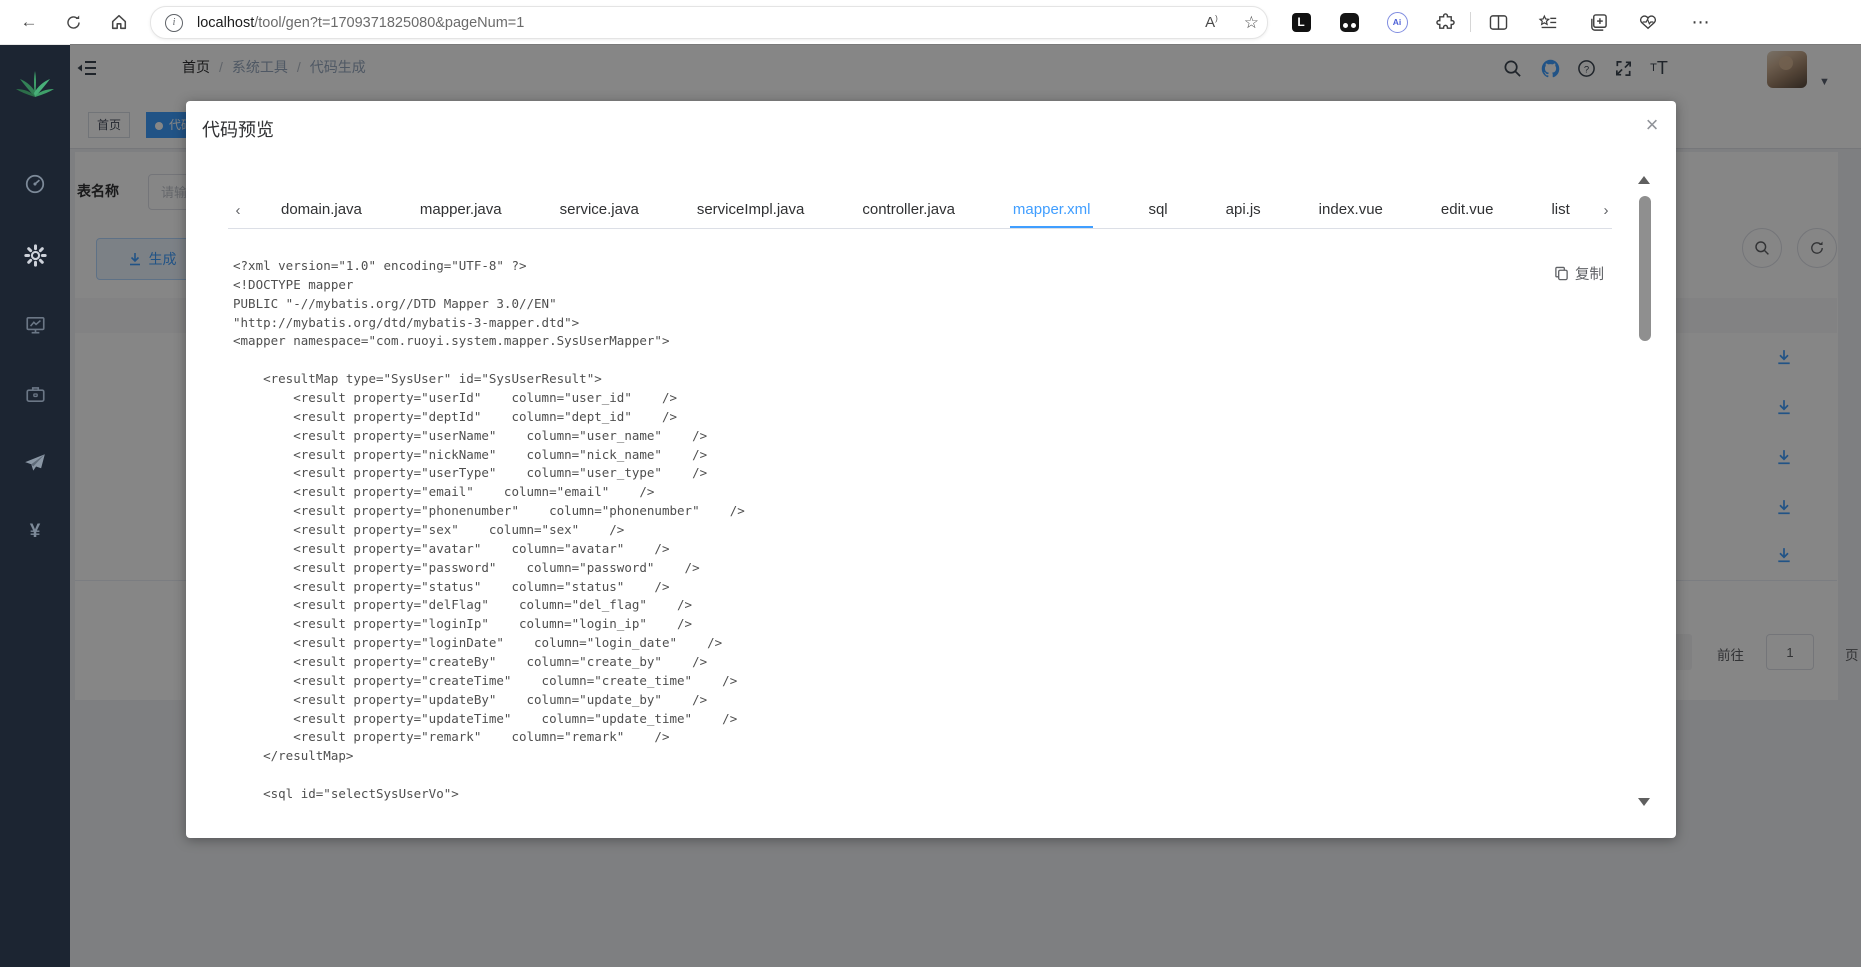  What do you see at coordinates (599, 209) in the screenshot?
I see `tab-service-java: service.java` at bounding box center [599, 209].